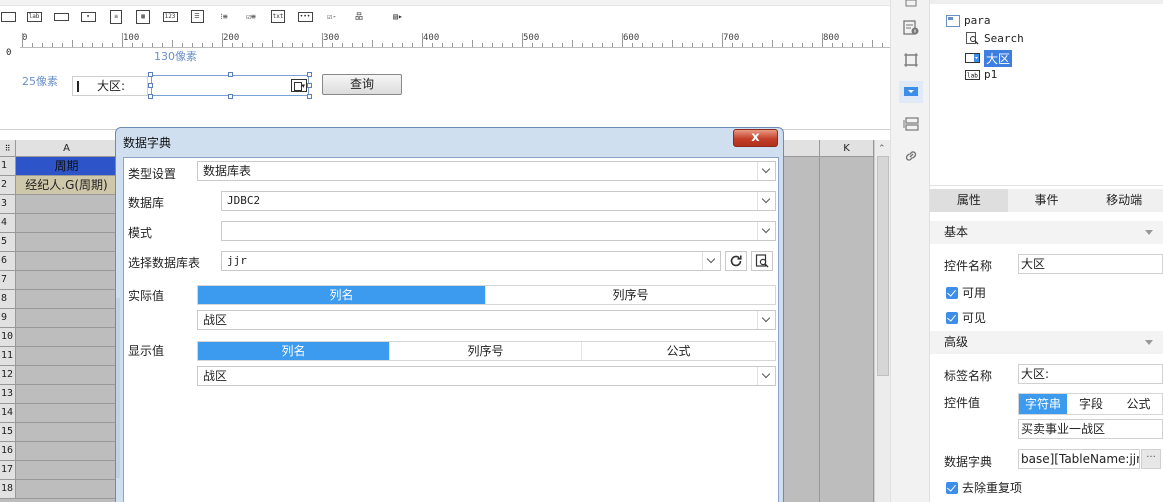  What do you see at coordinates (34, 16) in the screenshot?
I see `label-widget-icon: lab` at bounding box center [34, 16].